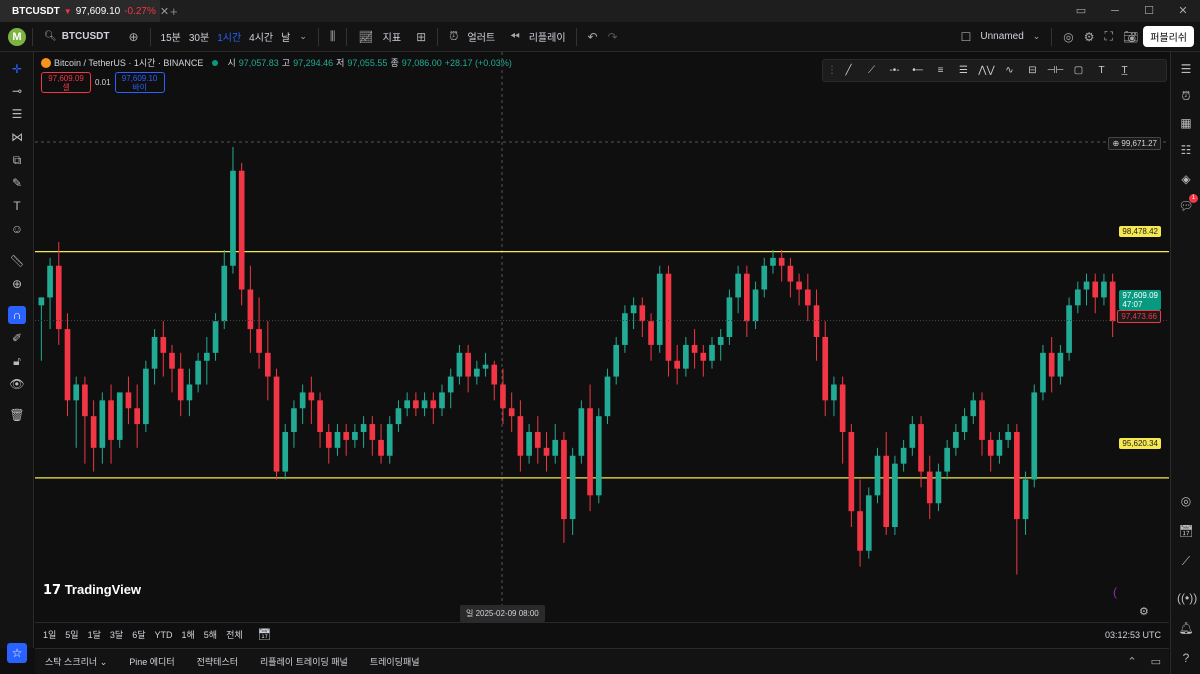  I want to click on compare-add-icon: ⊕, so click(133, 37).